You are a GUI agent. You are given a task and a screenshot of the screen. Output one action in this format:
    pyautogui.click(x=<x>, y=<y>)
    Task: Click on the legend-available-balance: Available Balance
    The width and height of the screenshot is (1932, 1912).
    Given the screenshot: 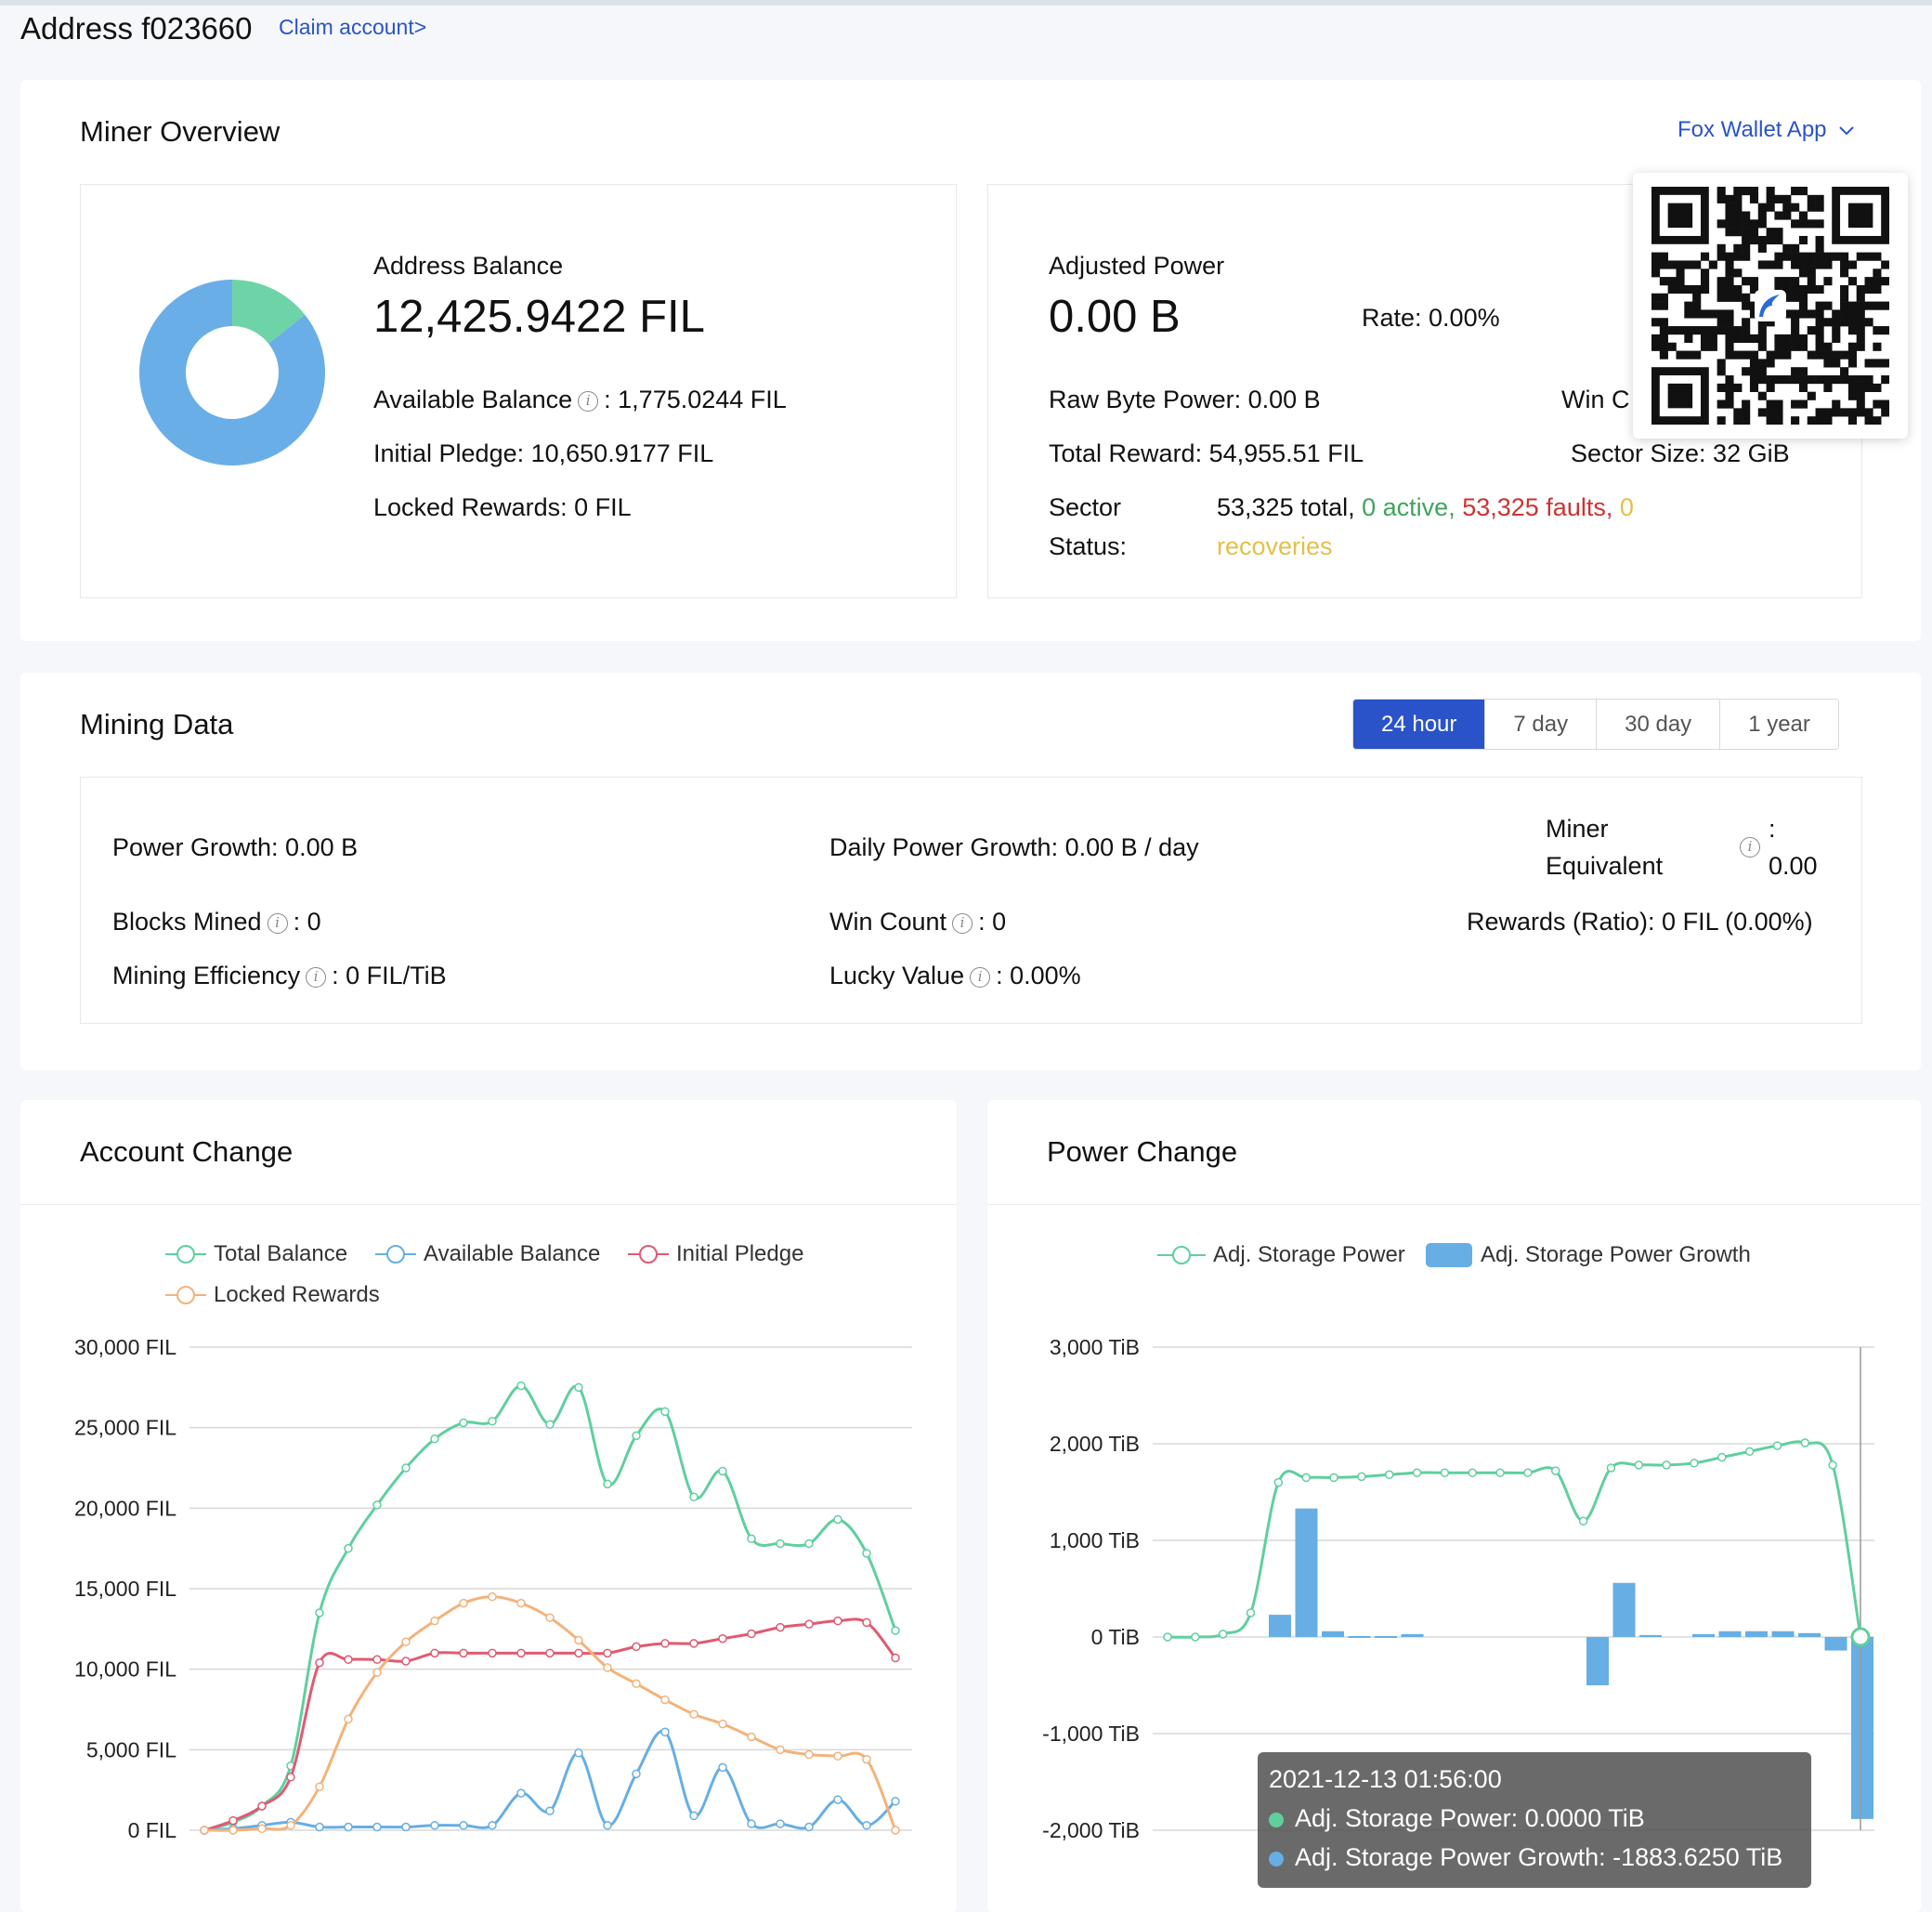 What is the action you would take?
    pyautogui.click(x=487, y=1254)
    